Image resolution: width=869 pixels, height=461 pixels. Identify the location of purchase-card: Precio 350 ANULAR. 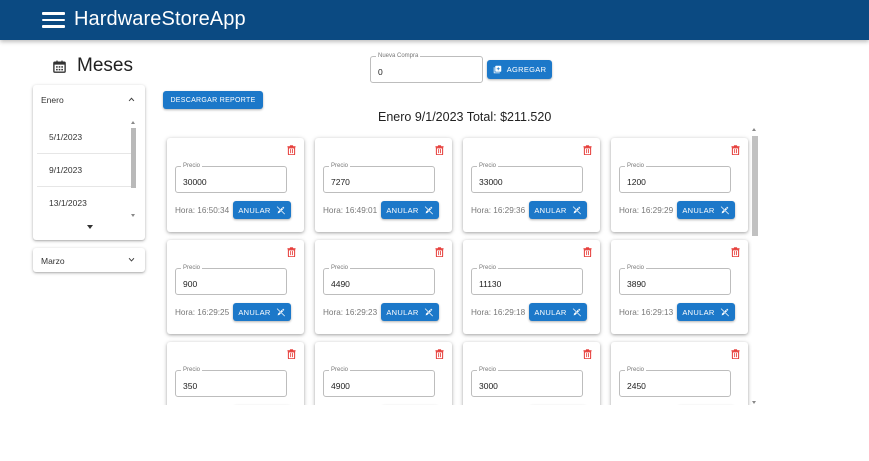
(235, 373).